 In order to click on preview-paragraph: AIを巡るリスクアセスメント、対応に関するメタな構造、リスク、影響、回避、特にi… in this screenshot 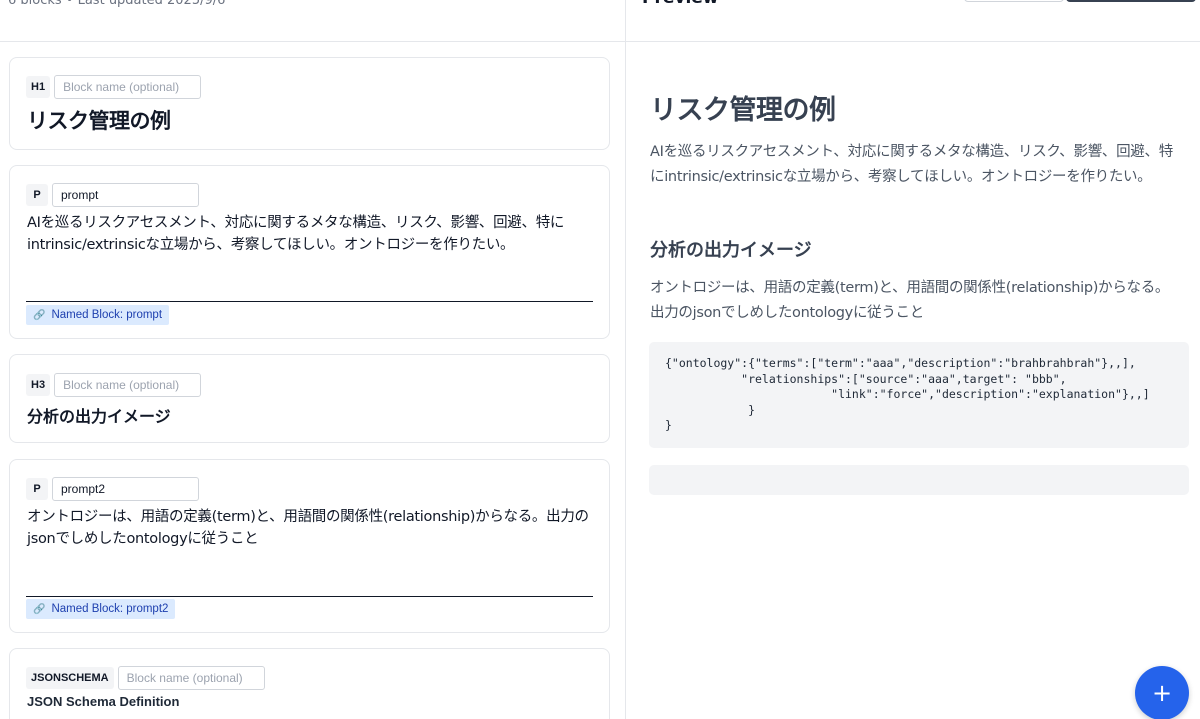, I will do `click(911, 164)`.